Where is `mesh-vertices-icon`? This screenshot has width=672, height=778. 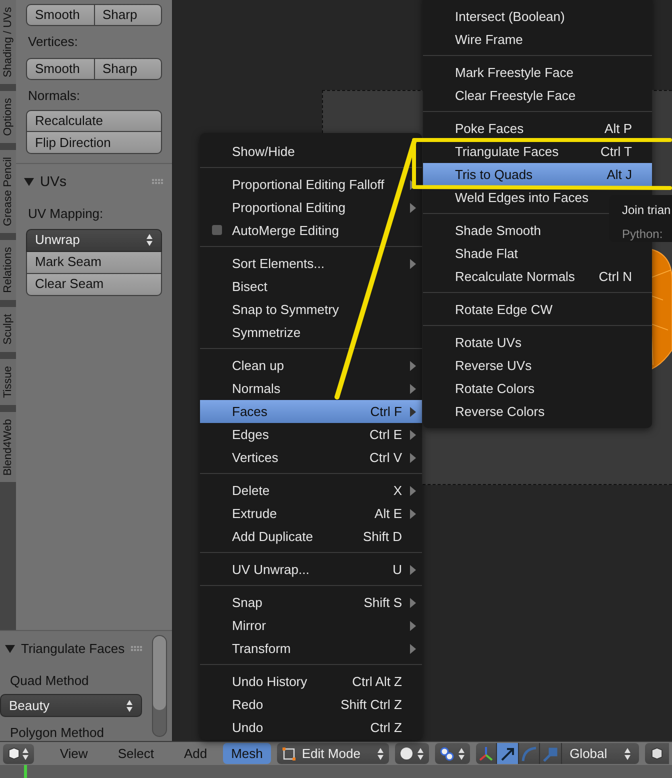 mesh-vertices-icon is located at coordinates (289, 753).